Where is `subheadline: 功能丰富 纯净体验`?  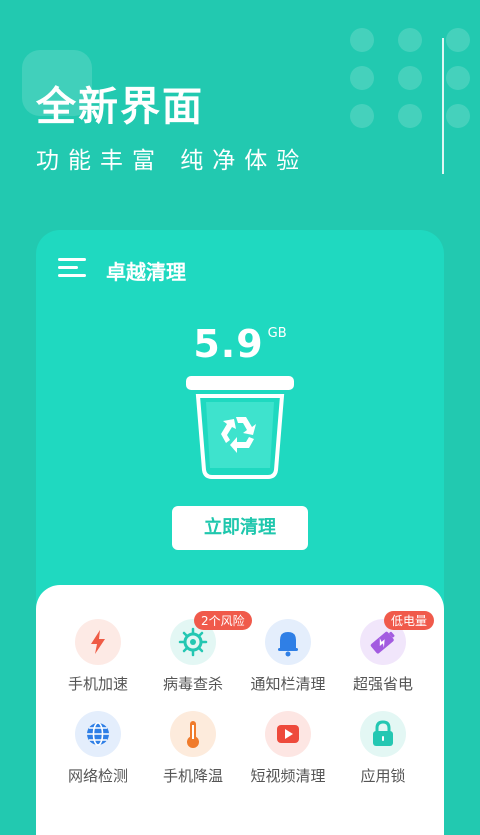
subheadline: 功能丰富 纯净体验 is located at coordinates (172, 161).